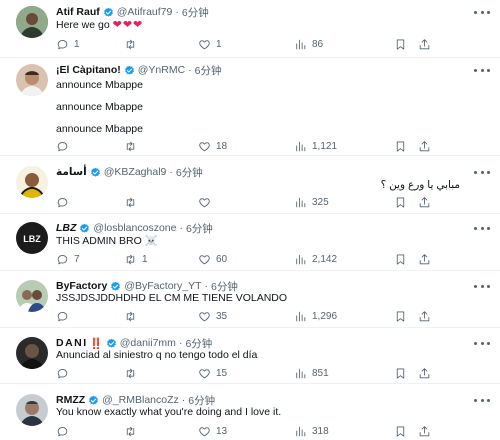 This screenshot has height=440, width=500. I want to click on views-button: 1,121, so click(315, 146).